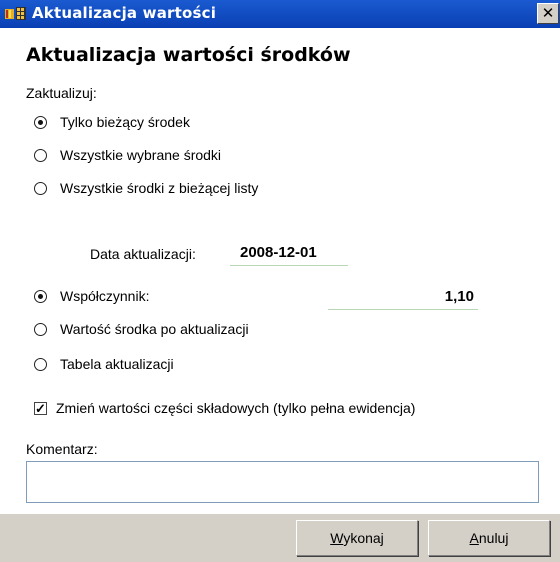 The width and height of the screenshot is (560, 562). I want to click on coefficient-field: 1,10, so click(403, 297).